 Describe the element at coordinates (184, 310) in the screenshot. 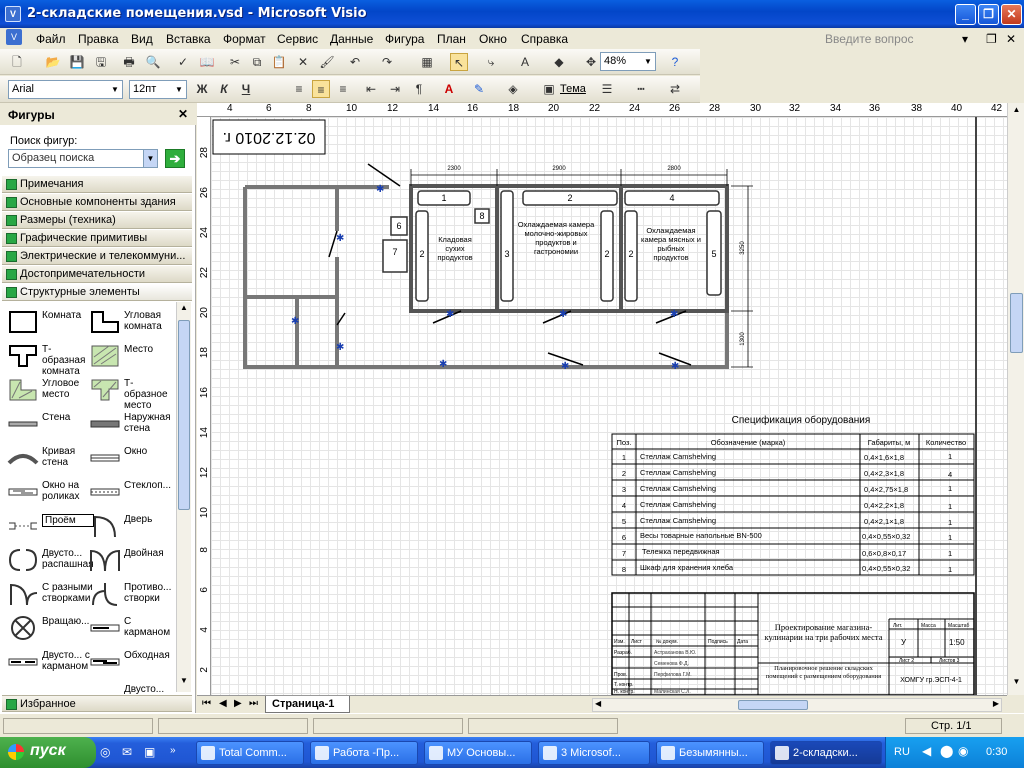

I see `scroll-up-icon: ▲` at that location.